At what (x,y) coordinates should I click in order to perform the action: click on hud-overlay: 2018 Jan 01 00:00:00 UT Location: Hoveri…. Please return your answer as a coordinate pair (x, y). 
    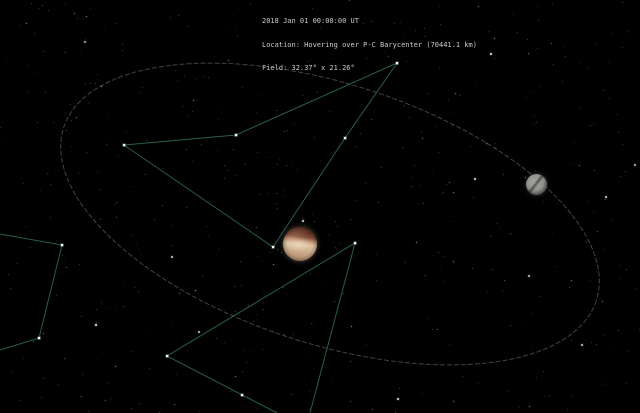
    Looking at the image, I should click on (369, 45).